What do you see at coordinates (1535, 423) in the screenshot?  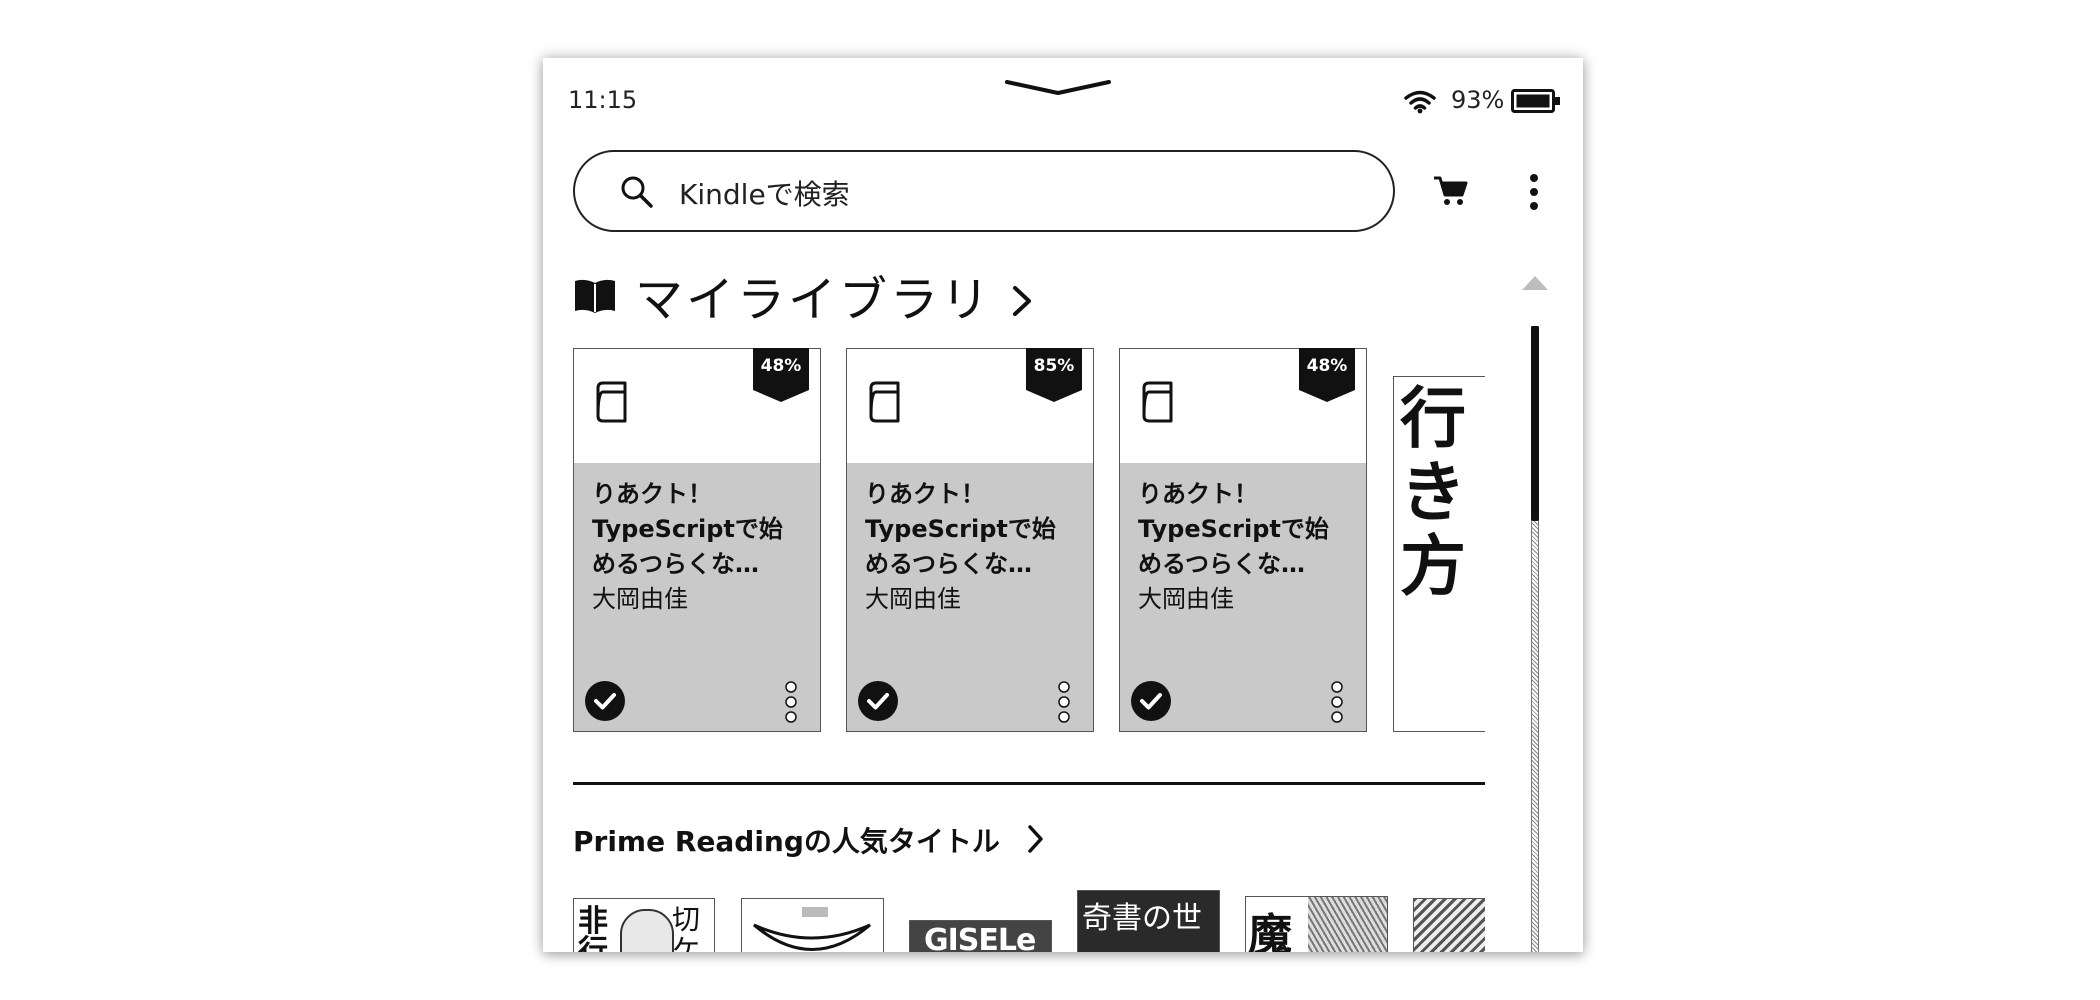 I see `scrollbar-thumb` at bounding box center [1535, 423].